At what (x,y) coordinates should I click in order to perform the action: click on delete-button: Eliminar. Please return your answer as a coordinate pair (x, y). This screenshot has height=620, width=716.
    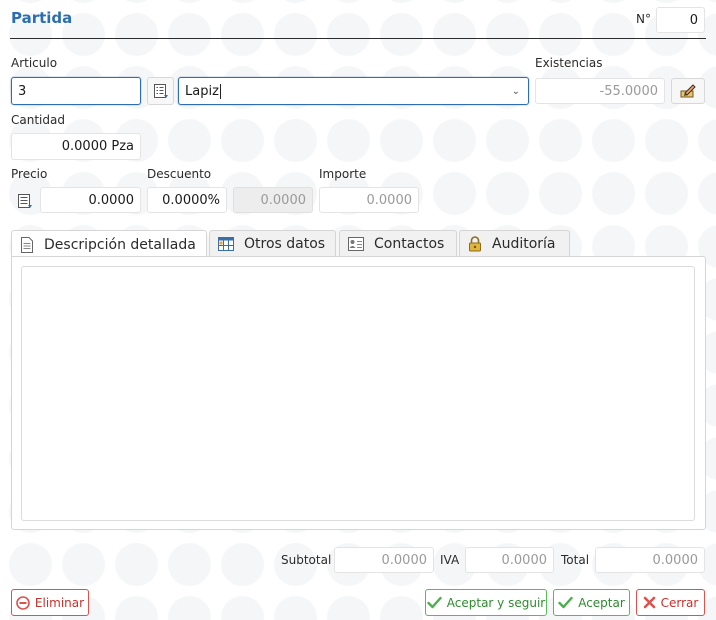
    Looking at the image, I should click on (50, 602).